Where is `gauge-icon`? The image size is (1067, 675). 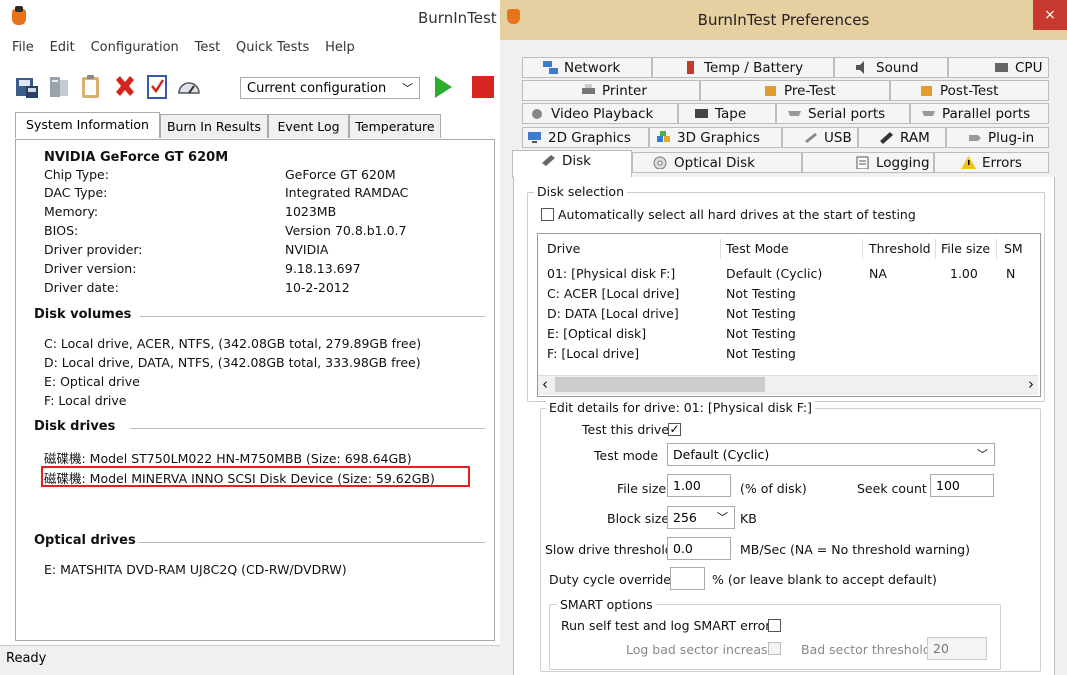
gauge-icon is located at coordinates (189, 87).